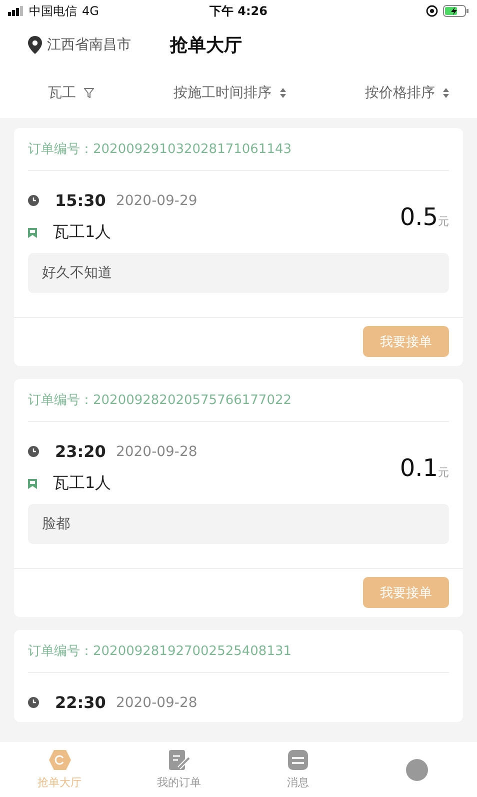  Describe the element at coordinates (89, 45) in the screenshot. I see `location-text: 江西省南昌市` at that location.